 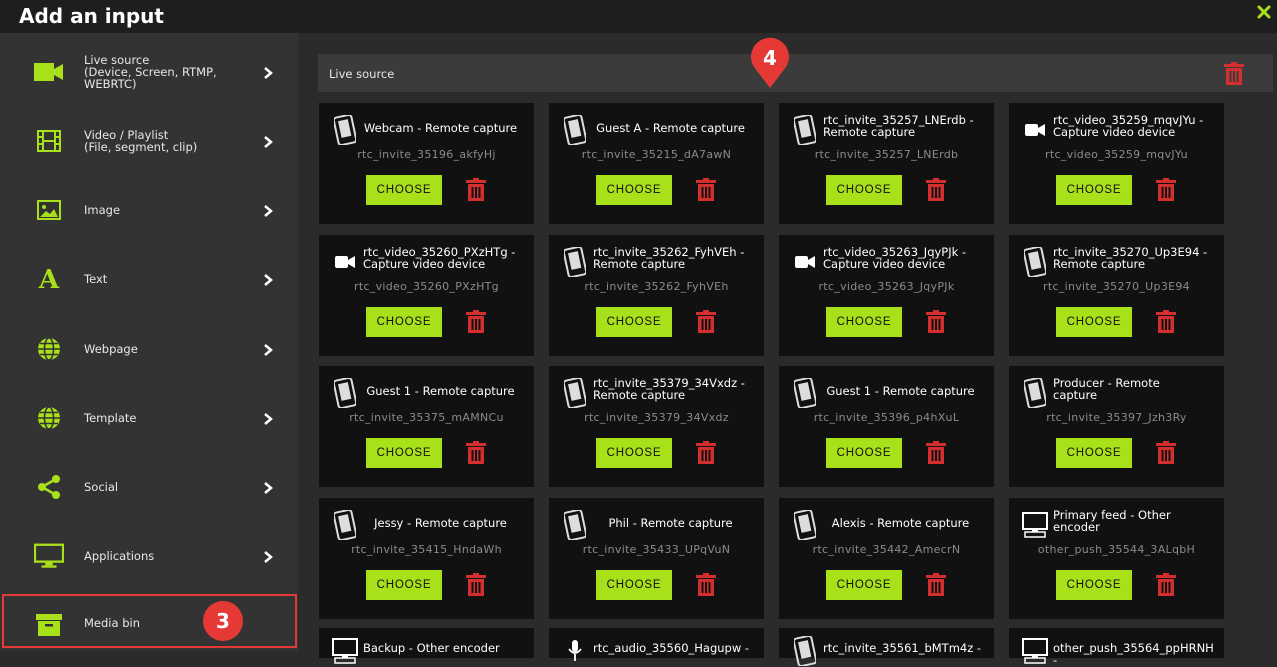 What do you see at coordinates (362, 74) in the screenshot?
I see `section-label: Live source` at bounding box center [362, 74].